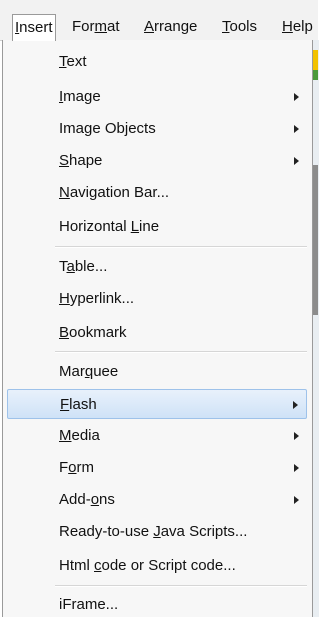 The height and width of the screenshot is (620, 320). What do you see at coordinates (80, 96) in the screenshot?
I see `menu-item-label: Image` at bounding box center [80, 96].